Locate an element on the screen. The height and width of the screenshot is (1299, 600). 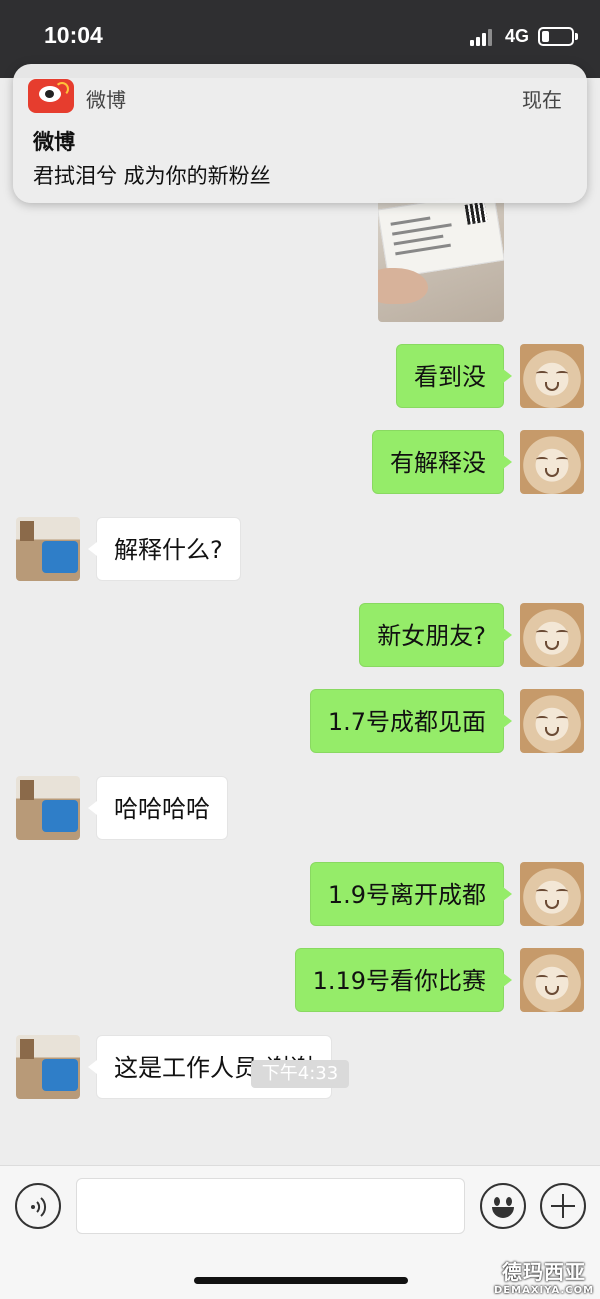
notification-time: 现在 is located at coordinates (542, 100).